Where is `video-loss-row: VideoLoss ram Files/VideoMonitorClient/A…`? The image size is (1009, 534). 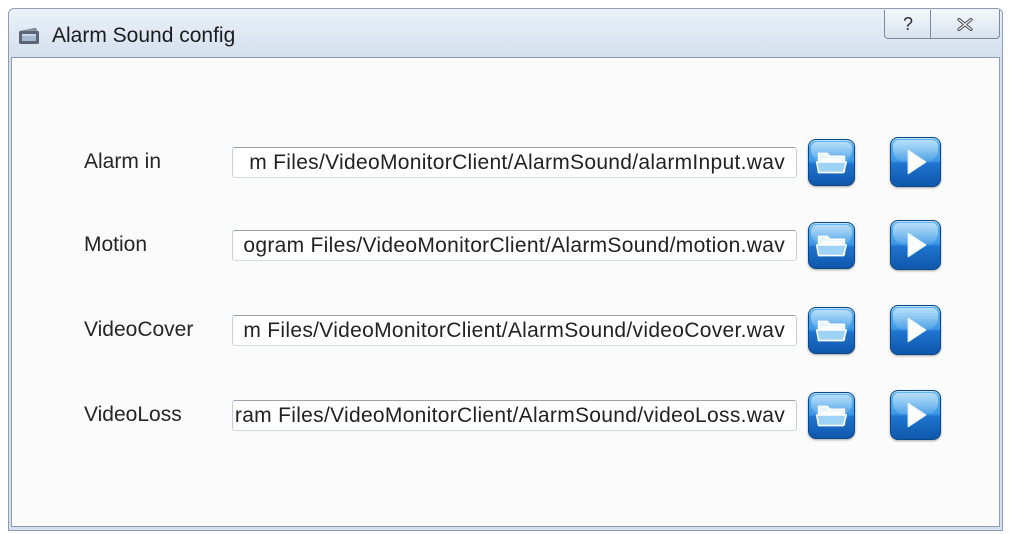 video-loss-row: VideoLoss ram Files/VideoMonitorClient/A… is located at coordinates (505, 415).